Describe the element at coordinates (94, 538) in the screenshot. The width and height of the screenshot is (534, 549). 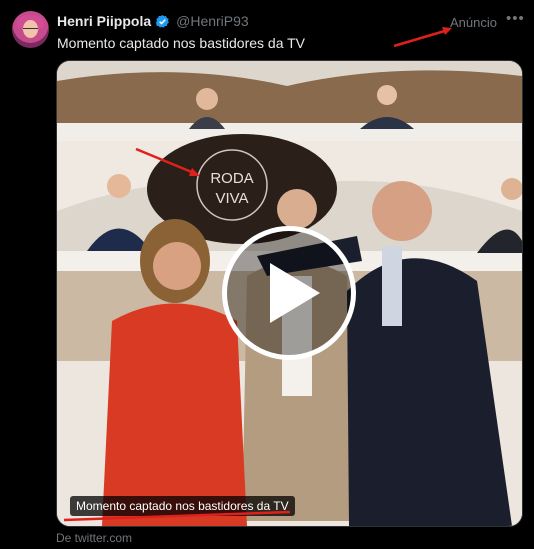
I see `source-link: De twitter.com` at that location.